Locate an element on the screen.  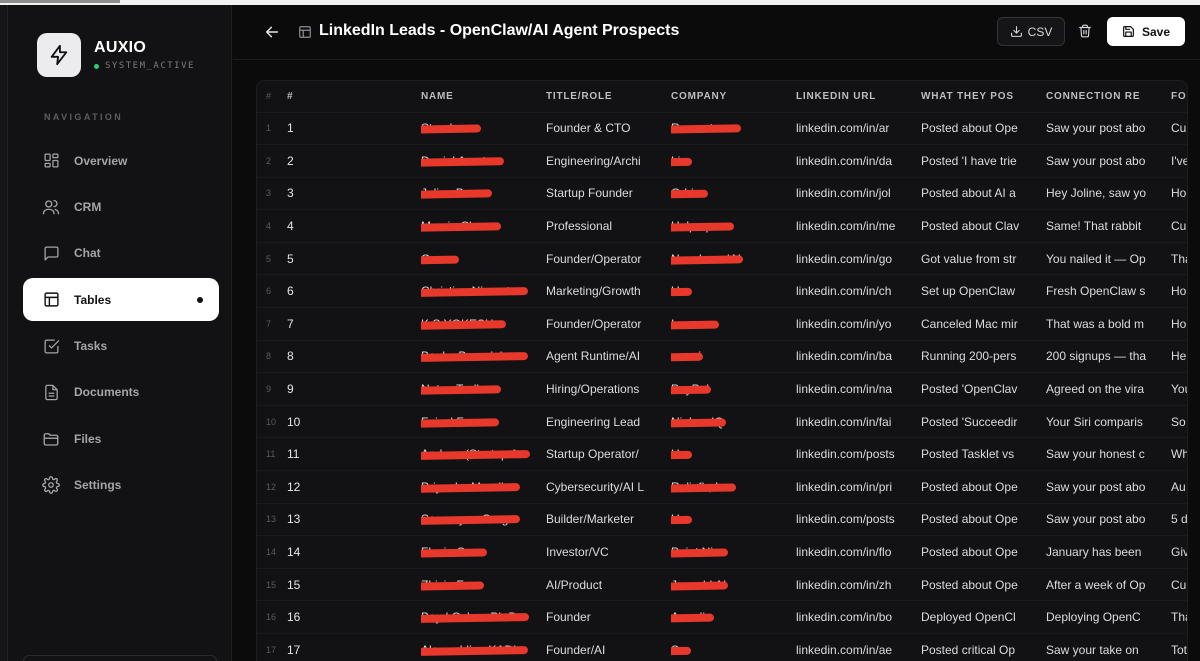
lead-name: Bauke Brenninkm is located at coordinates (483, 356).